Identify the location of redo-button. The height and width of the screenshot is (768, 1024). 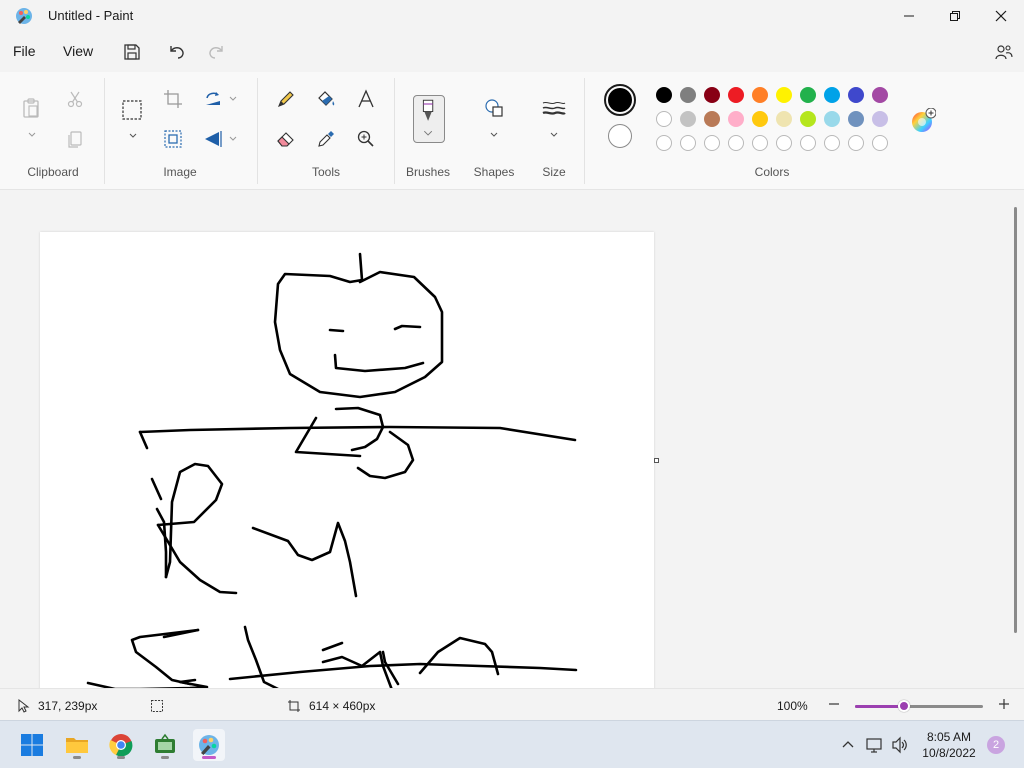
(216, 52).